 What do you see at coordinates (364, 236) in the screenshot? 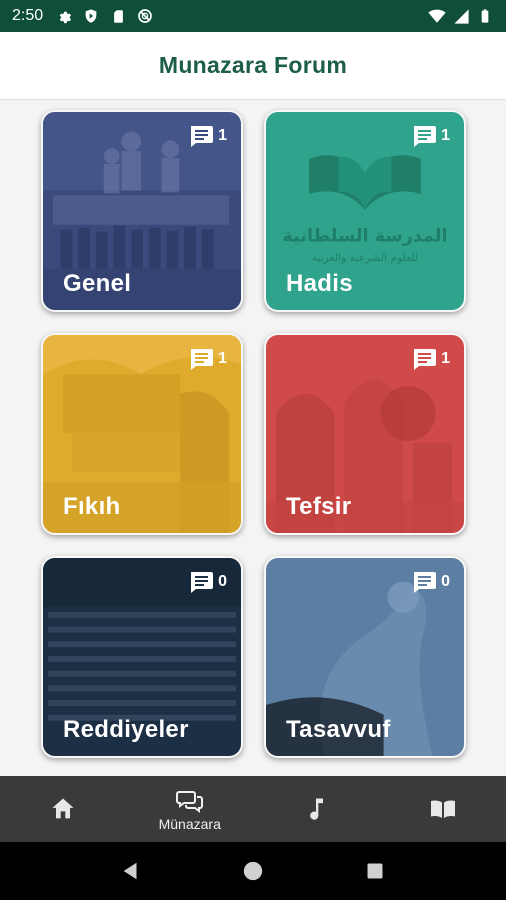
I see `svg-text: المدرسة السلطانية` at bounding box center [364, 236].